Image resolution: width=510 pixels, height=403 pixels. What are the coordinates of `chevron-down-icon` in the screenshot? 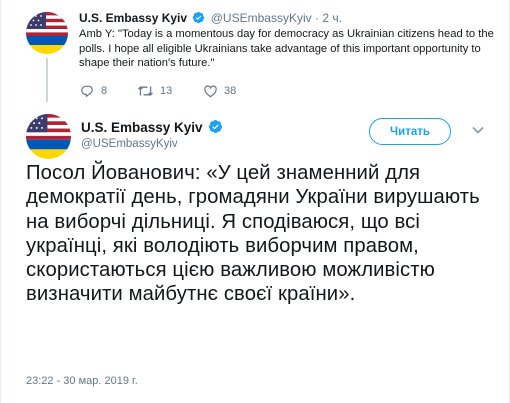 It's located at (478, 130).